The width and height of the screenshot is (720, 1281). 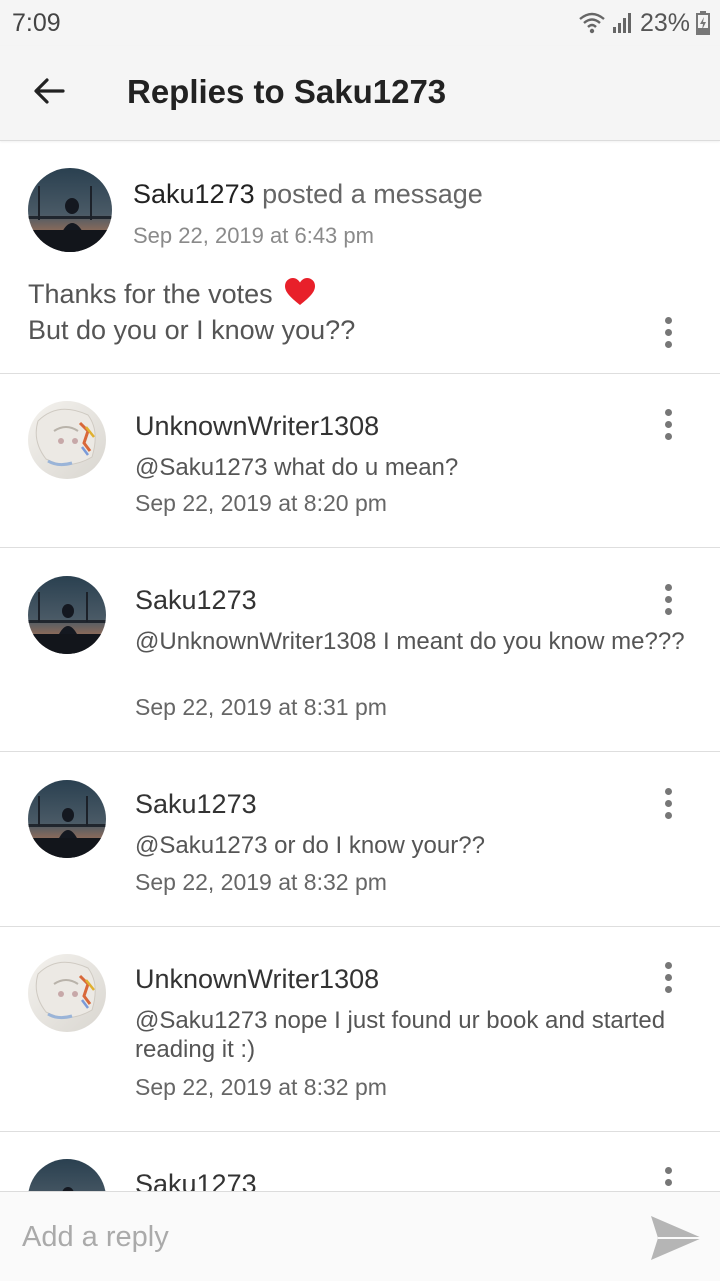 What do you see at coordinates (592, 23) in the screenshot?
I see `wifi-icon` at bounding box center [592, 23].